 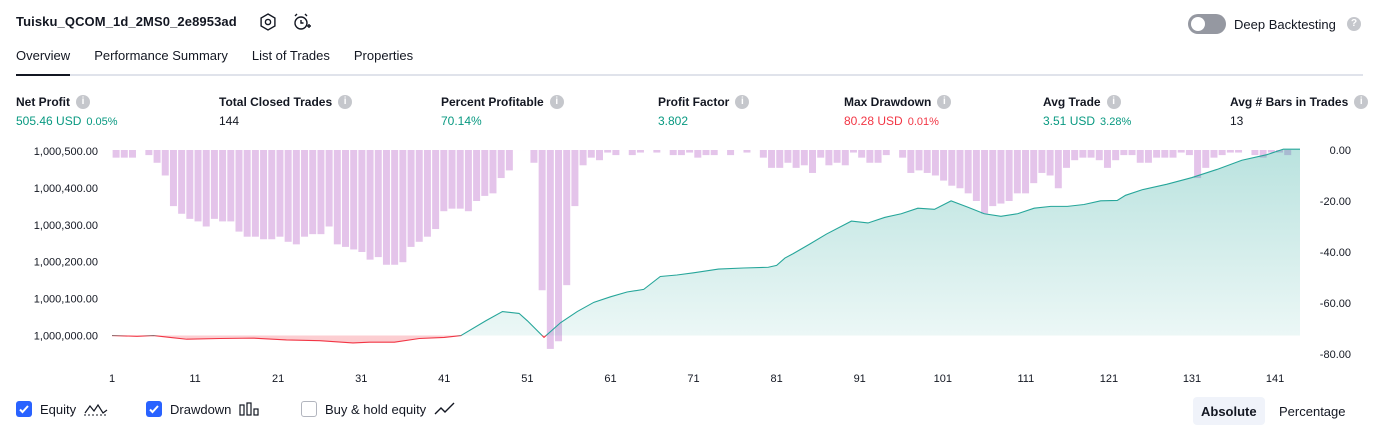 What do you see at coordinates (24, 409) in the screenshot?
I see `equity-checkbox` at bounding box center [24, 409].